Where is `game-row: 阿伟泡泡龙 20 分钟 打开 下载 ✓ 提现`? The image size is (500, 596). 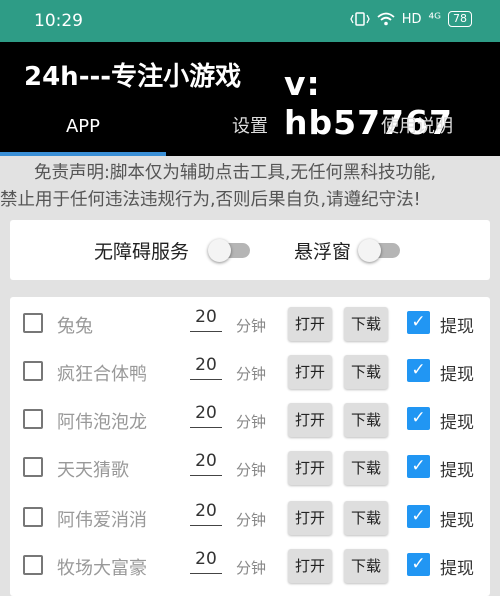
game-row: 阿伟泡泡龙 20 分钟 打开 下载 ✓ 提现 is located at coordinates (250, 419).